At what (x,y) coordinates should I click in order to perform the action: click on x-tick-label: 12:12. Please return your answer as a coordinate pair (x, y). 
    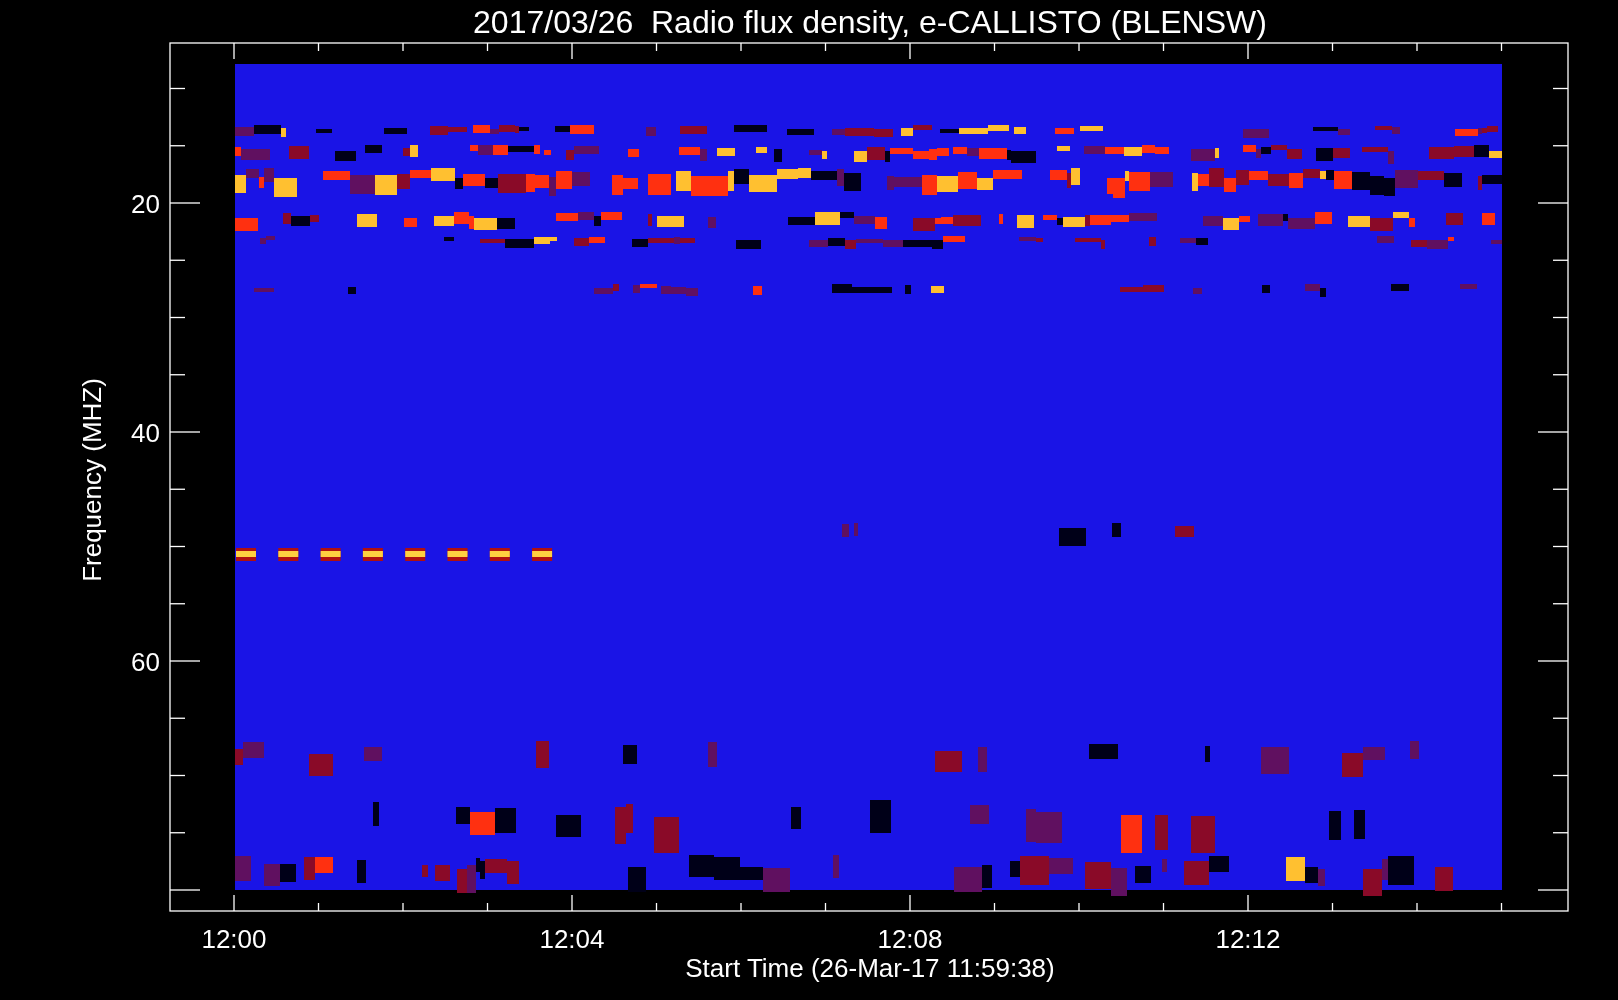
    Looking at the image, I should click on (1248, 939).